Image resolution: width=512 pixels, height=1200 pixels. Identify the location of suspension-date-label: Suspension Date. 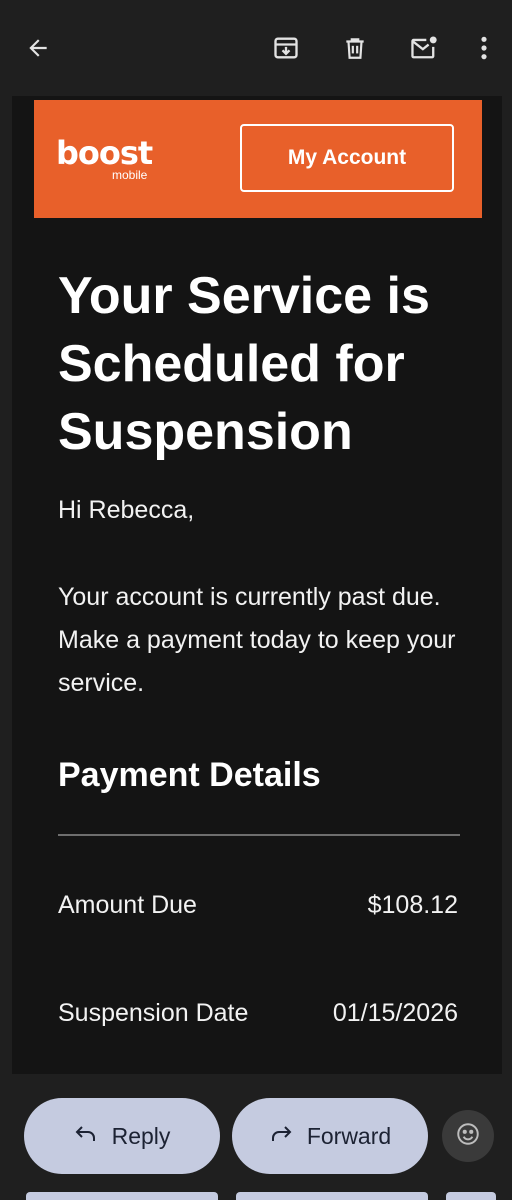
(153, 1013).